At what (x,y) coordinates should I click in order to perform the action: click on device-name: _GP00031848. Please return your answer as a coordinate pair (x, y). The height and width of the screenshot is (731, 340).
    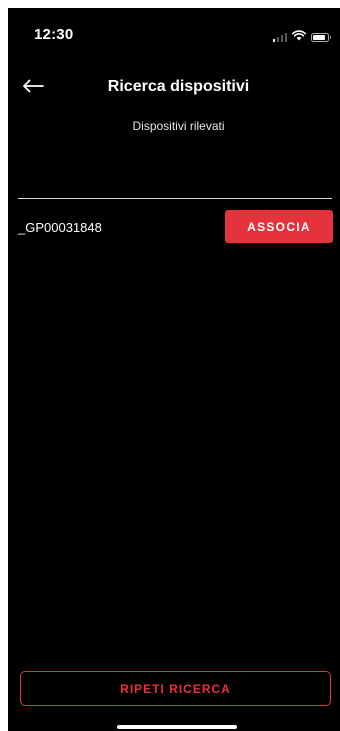
    Looking at the image, I should click on (60, 227).